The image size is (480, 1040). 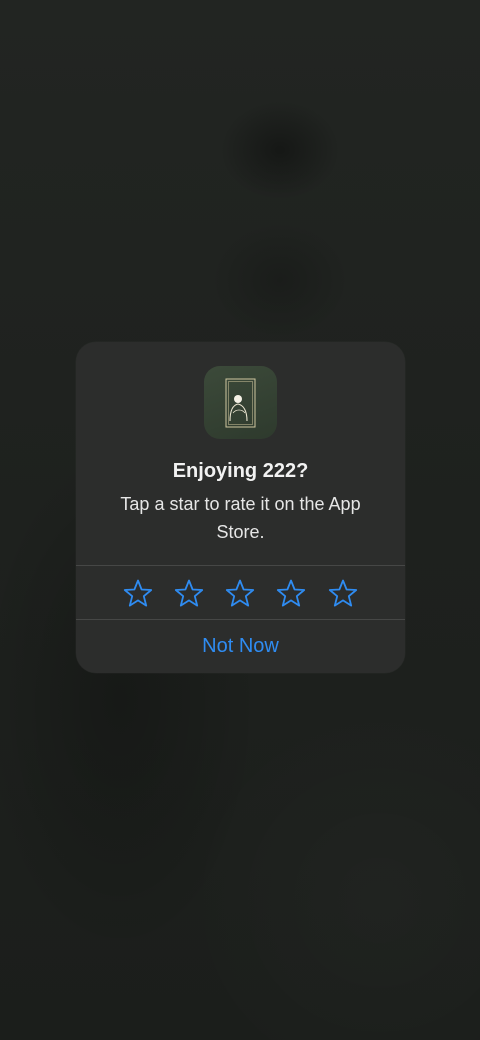 What do you see at coordinates (240, 646) in the screenshot?
I see `not-now-button: Not Now` at bounding box center [240, 646].